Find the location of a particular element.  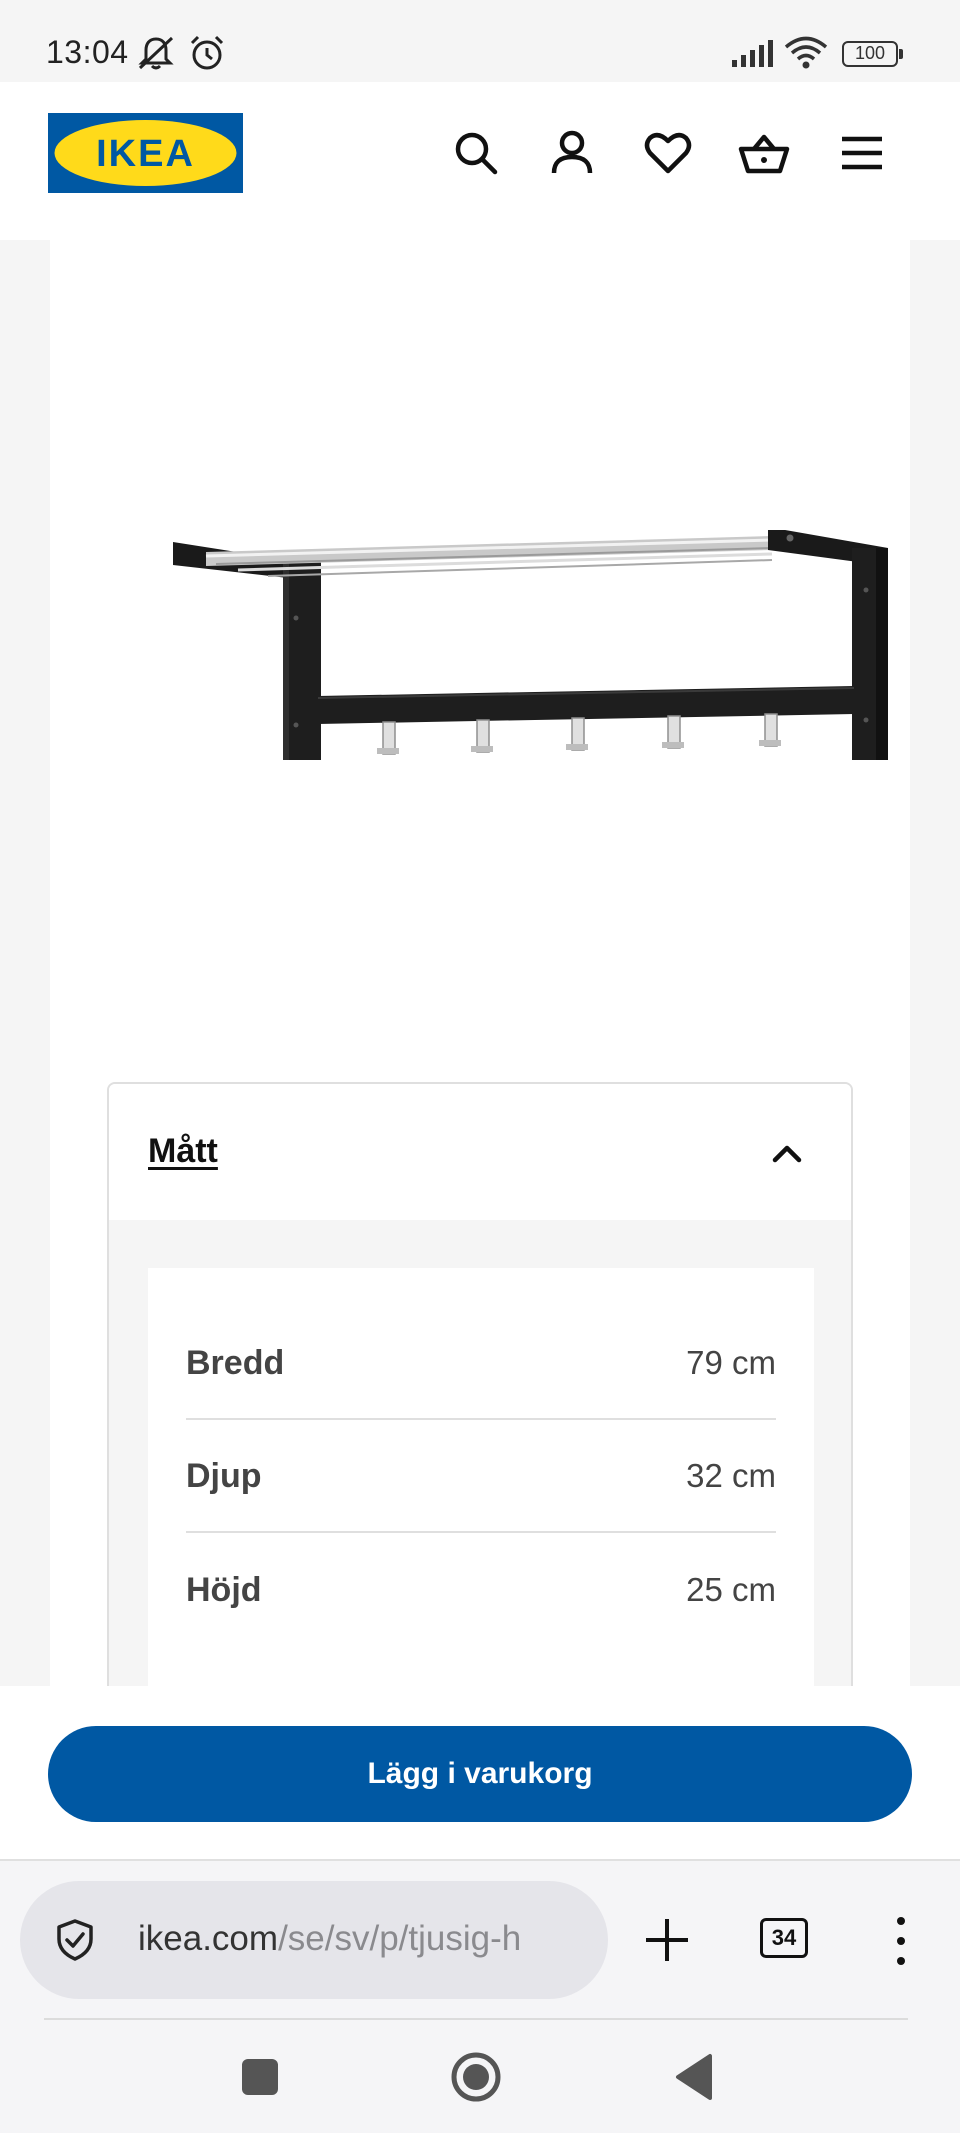

cart-bar: Lägg i varukorg is located at coordinates (480, 1773).